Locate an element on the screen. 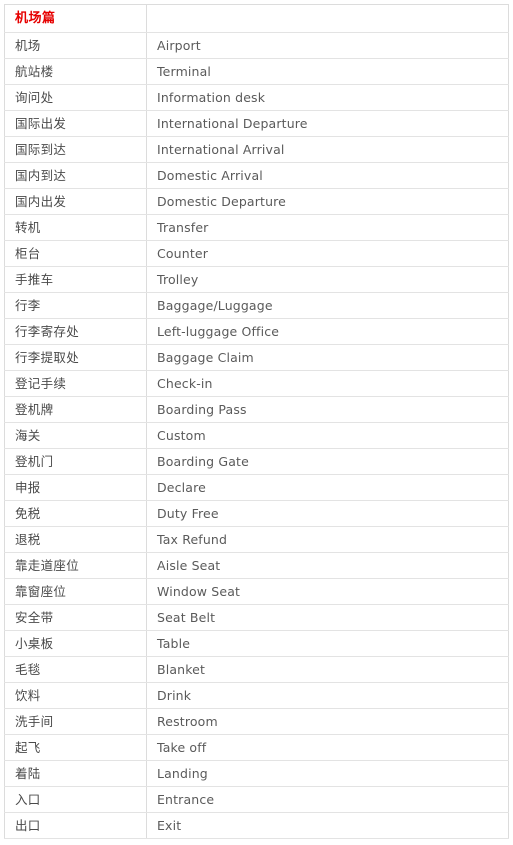  term-chinese: 入口 is located at coordinates (75, 799).